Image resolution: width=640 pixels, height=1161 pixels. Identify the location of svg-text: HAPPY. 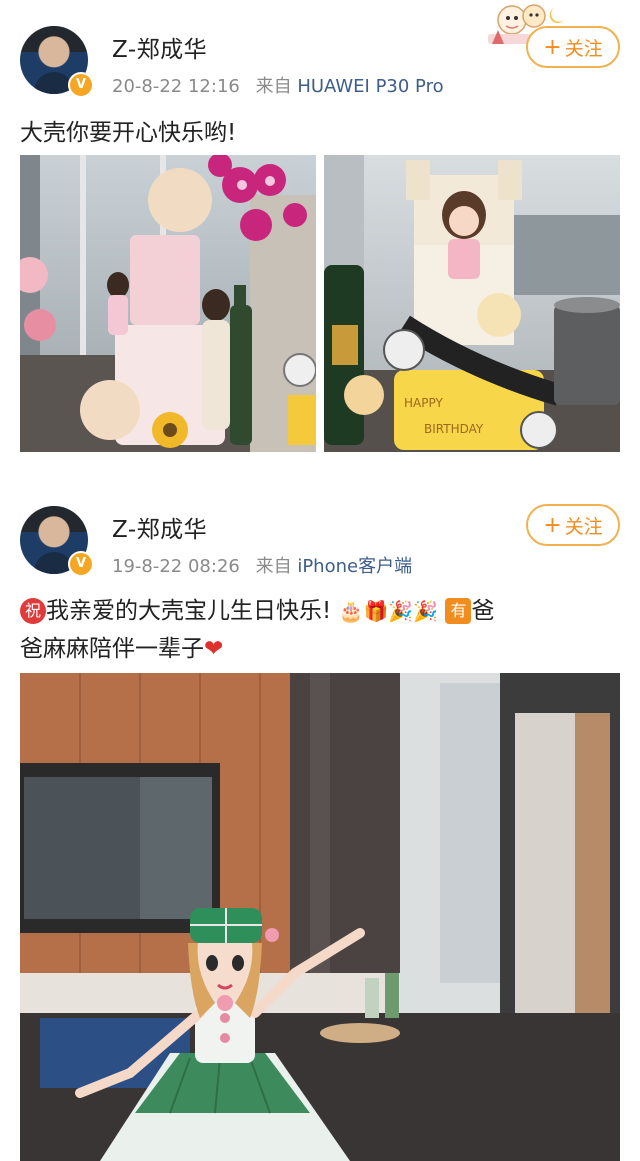
(423, 403).